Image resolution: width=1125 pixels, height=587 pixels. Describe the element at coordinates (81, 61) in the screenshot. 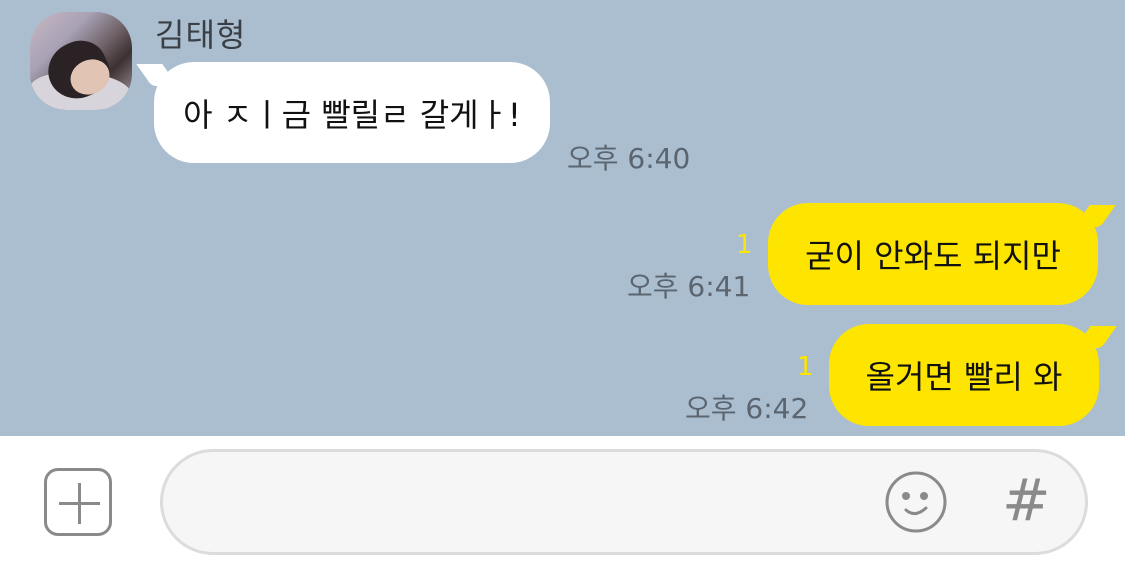

I see `sender-avatar` at that location.